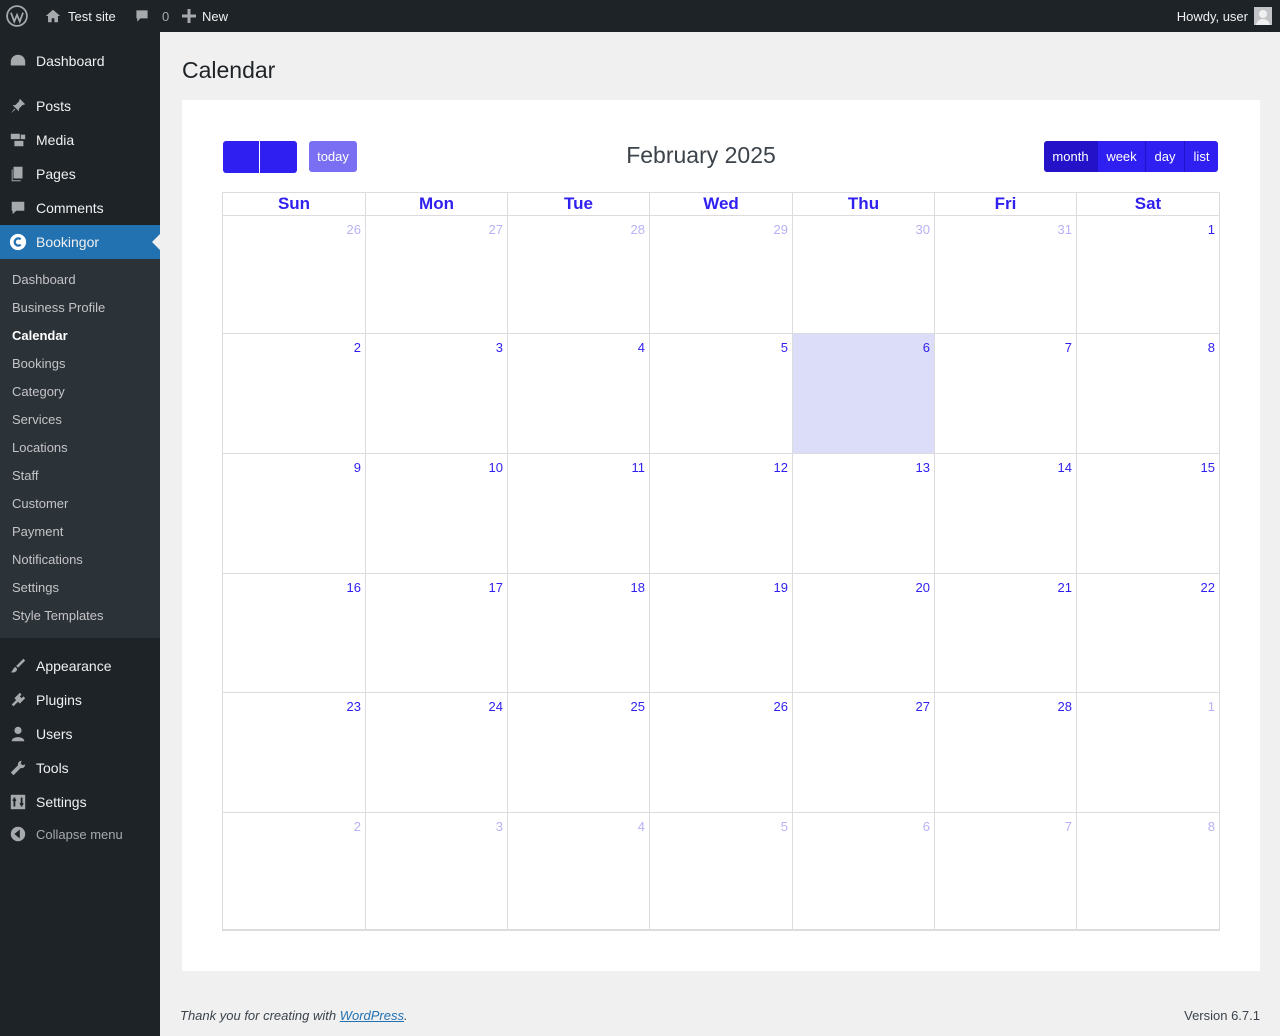  I want to click on menu-item-media: Media, so click(80, 140).